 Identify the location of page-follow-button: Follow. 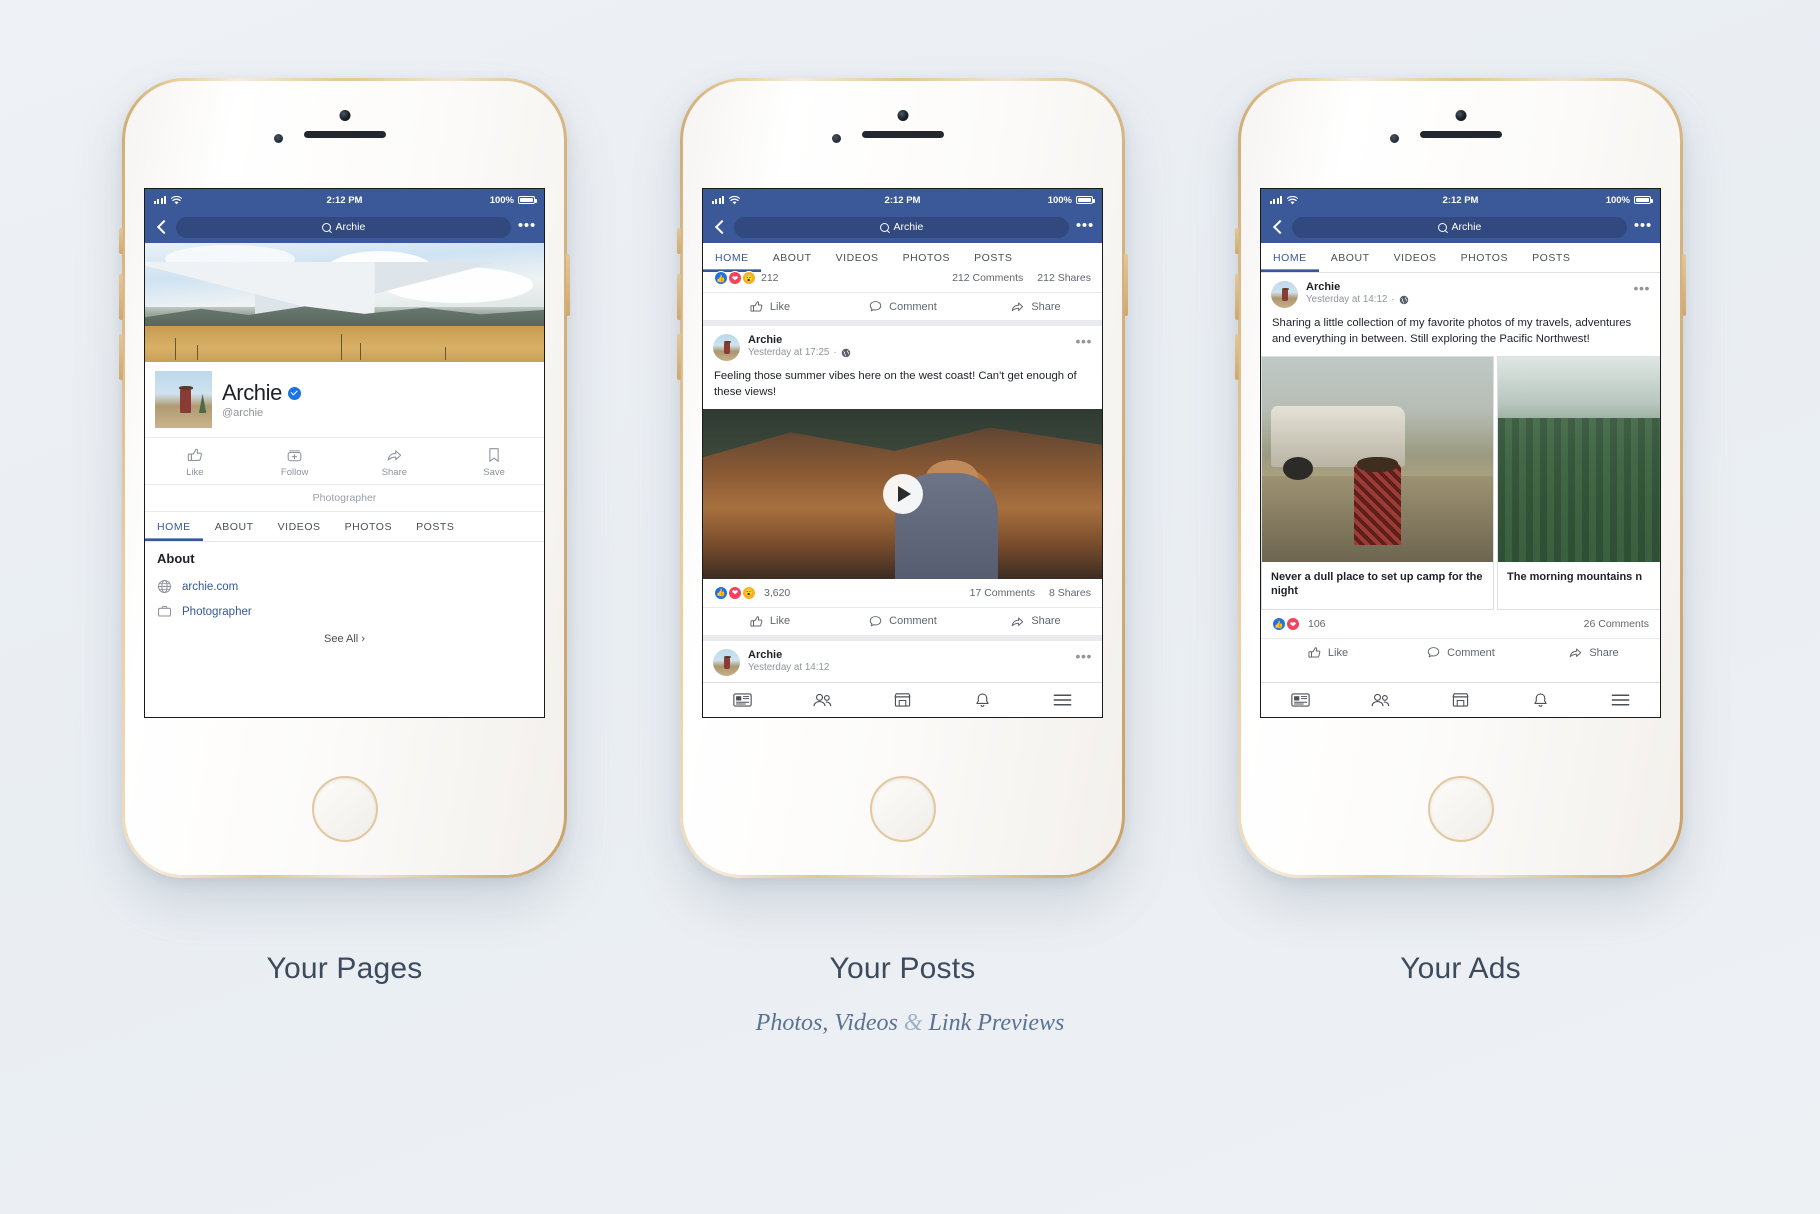
(295, 461).